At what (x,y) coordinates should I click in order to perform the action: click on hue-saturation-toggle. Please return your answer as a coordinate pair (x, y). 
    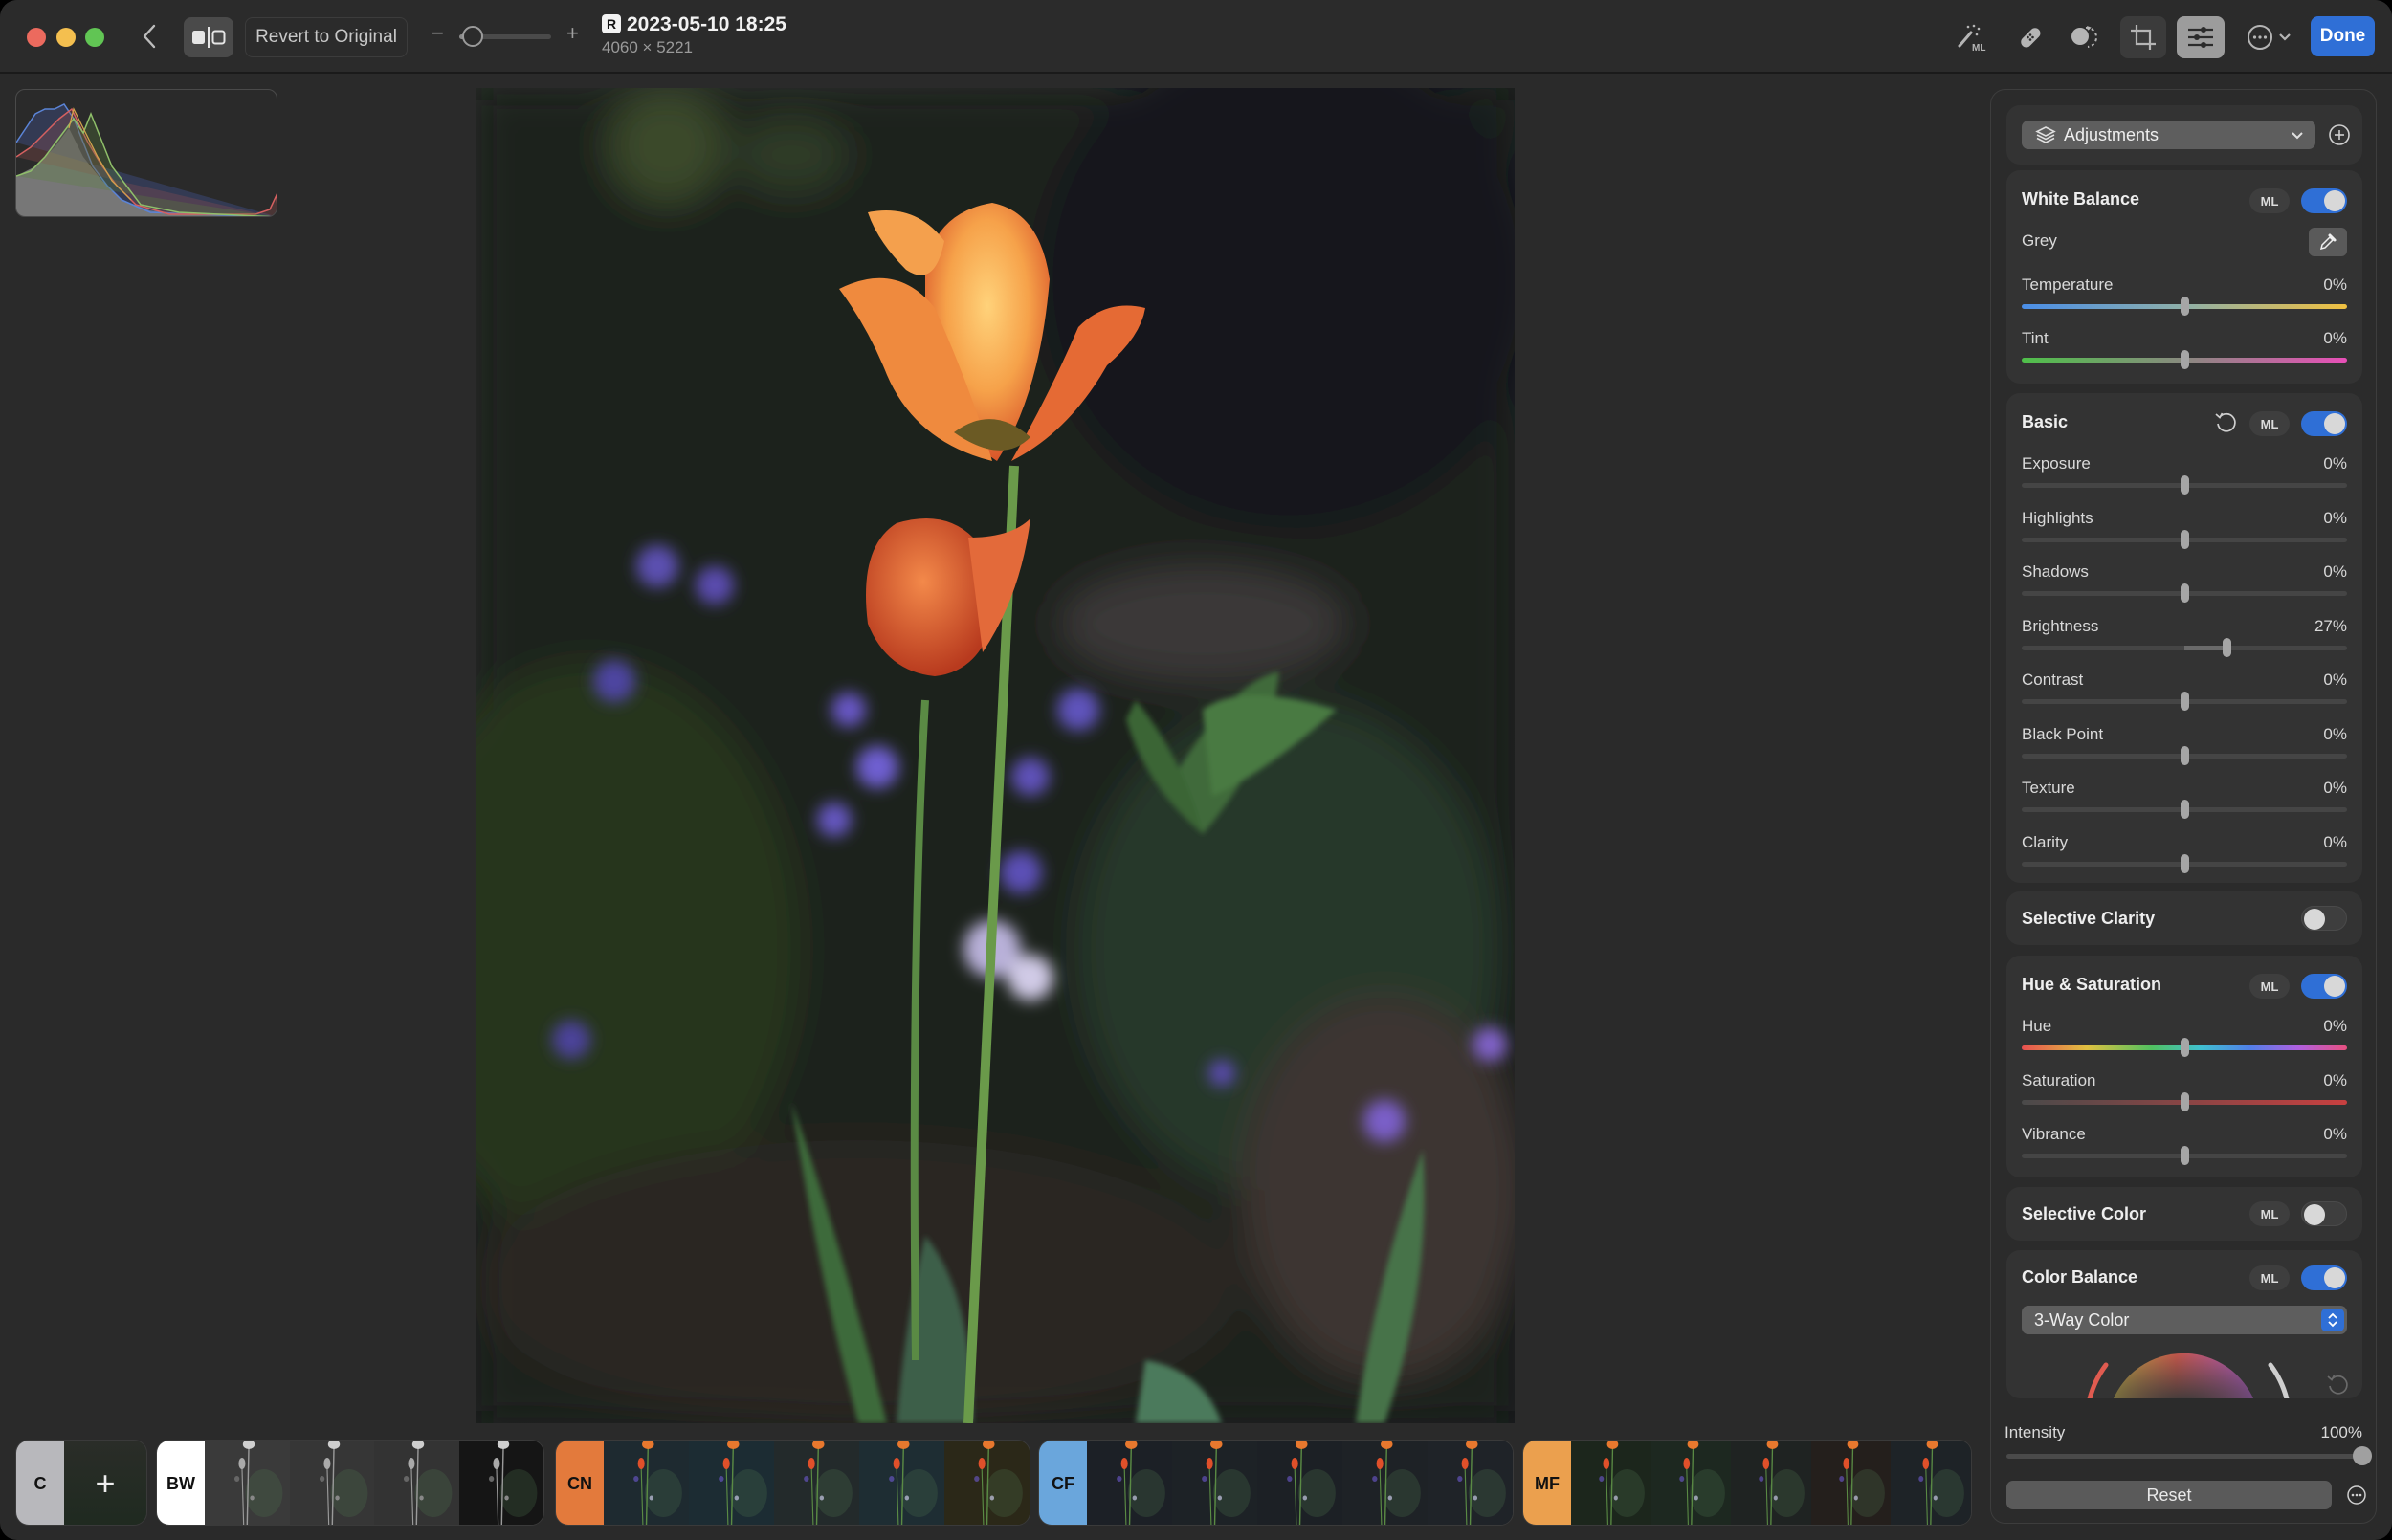
    Looking at the image, I should click on (2324, 986).